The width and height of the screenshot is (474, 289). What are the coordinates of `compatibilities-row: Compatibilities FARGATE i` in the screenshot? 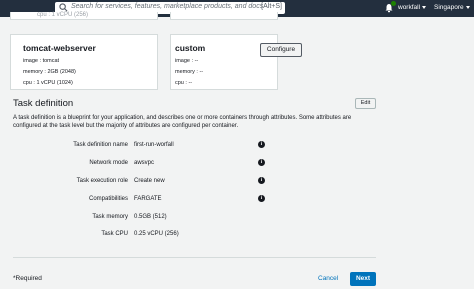 It's located at (237, 200).